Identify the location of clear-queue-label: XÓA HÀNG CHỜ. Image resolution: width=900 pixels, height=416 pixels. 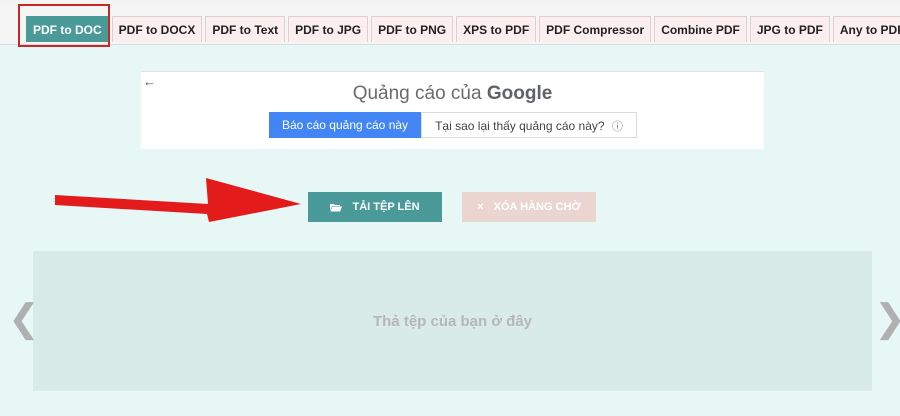
(537, 207).